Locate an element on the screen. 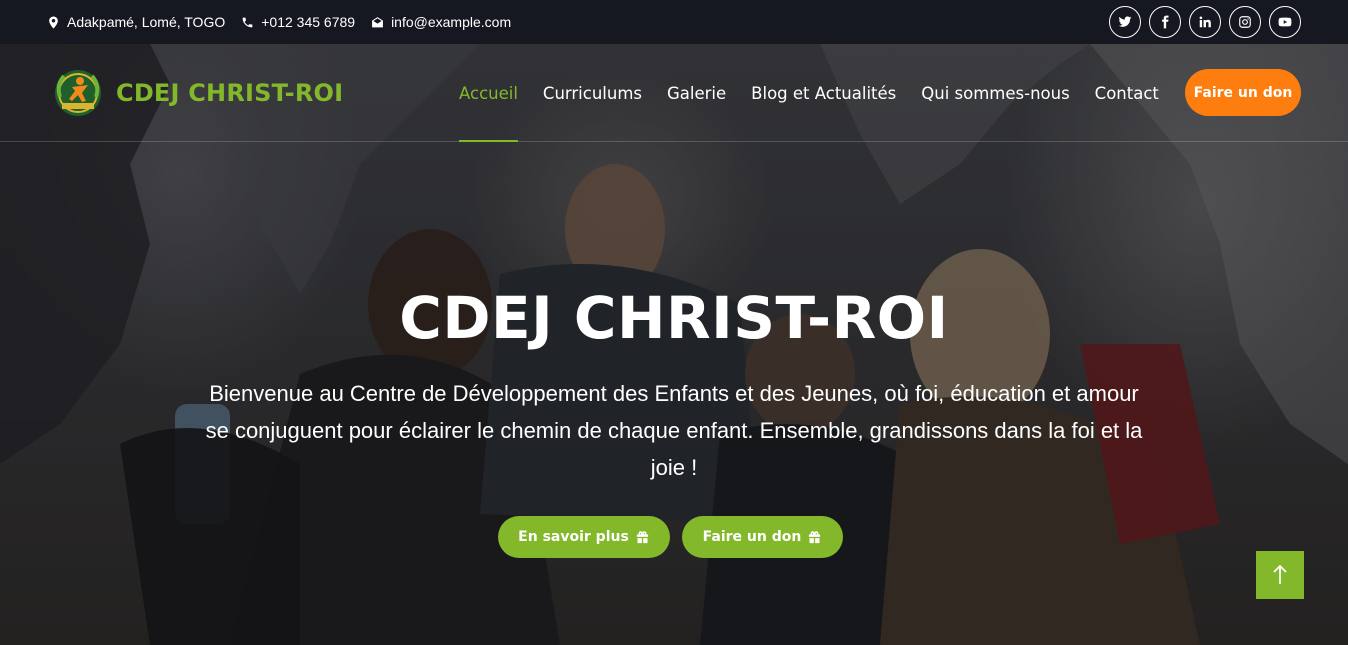  donate-nav-button: Faire un don is located at coordinates (1243, 92).